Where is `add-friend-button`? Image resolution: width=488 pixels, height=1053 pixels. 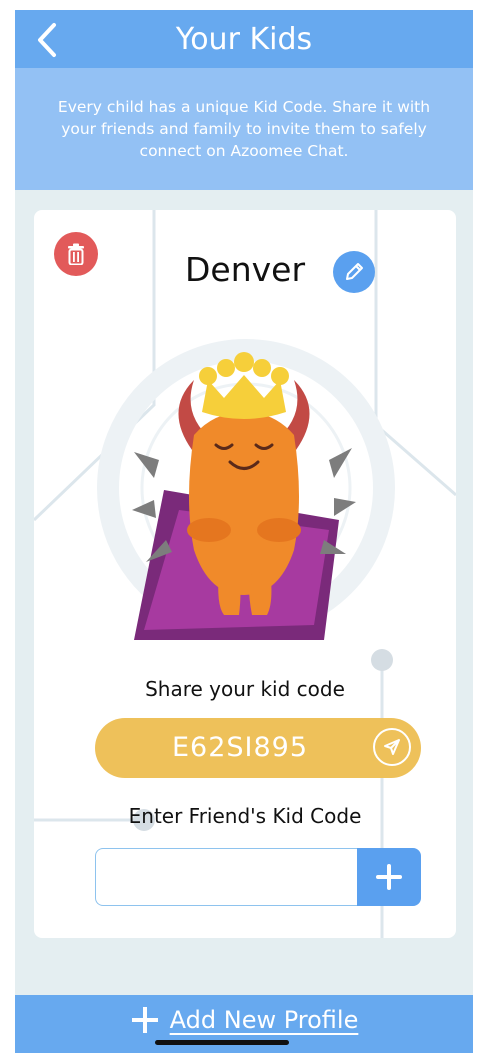 add-friend-button is located at coordinates (389, 877).